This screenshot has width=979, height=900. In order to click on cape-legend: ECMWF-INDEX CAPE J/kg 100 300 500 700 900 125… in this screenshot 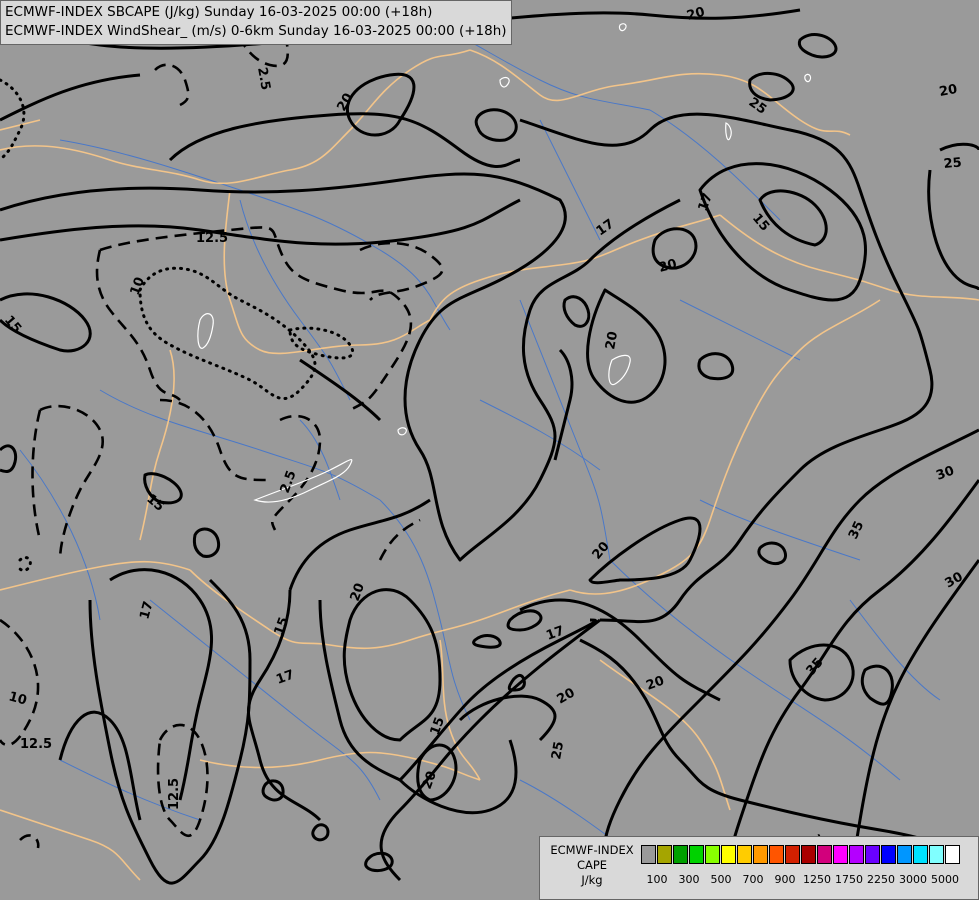, I will do `click(759, 868)`.